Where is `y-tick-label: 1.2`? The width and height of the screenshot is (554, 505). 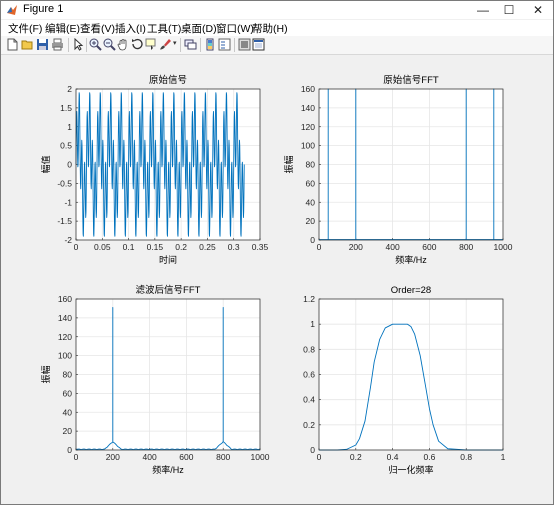
y-tick-label: 1.2 is located at coordinates (309, 299).